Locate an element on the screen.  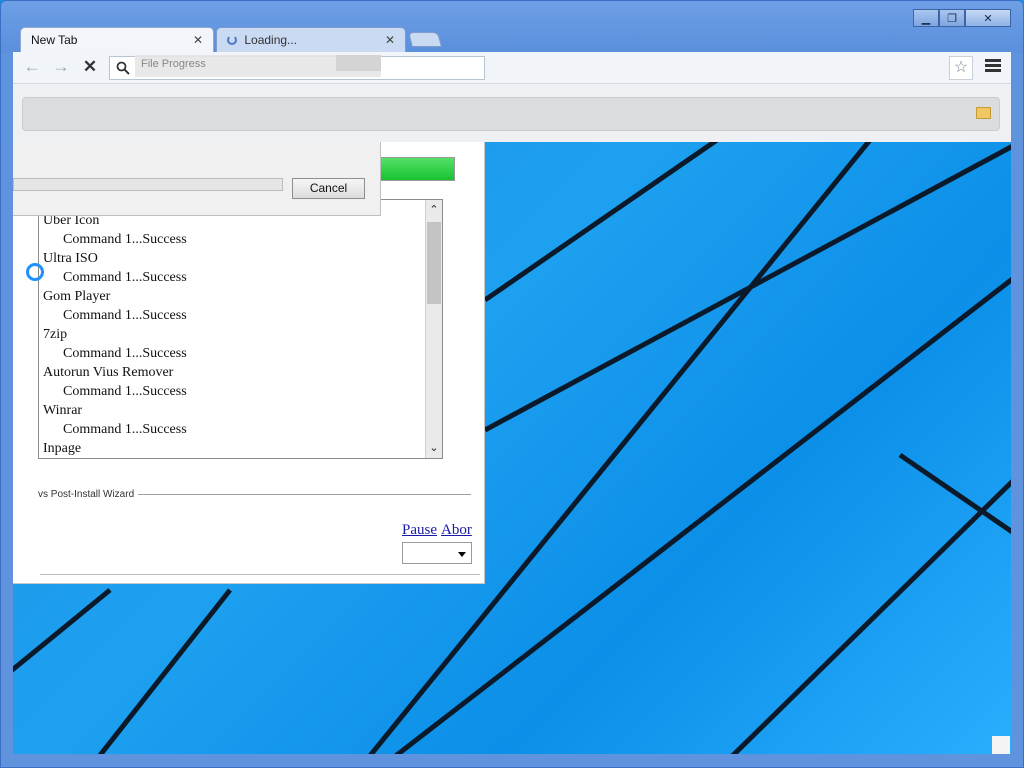
file-progress-bar is located at coordinates (148, 184).